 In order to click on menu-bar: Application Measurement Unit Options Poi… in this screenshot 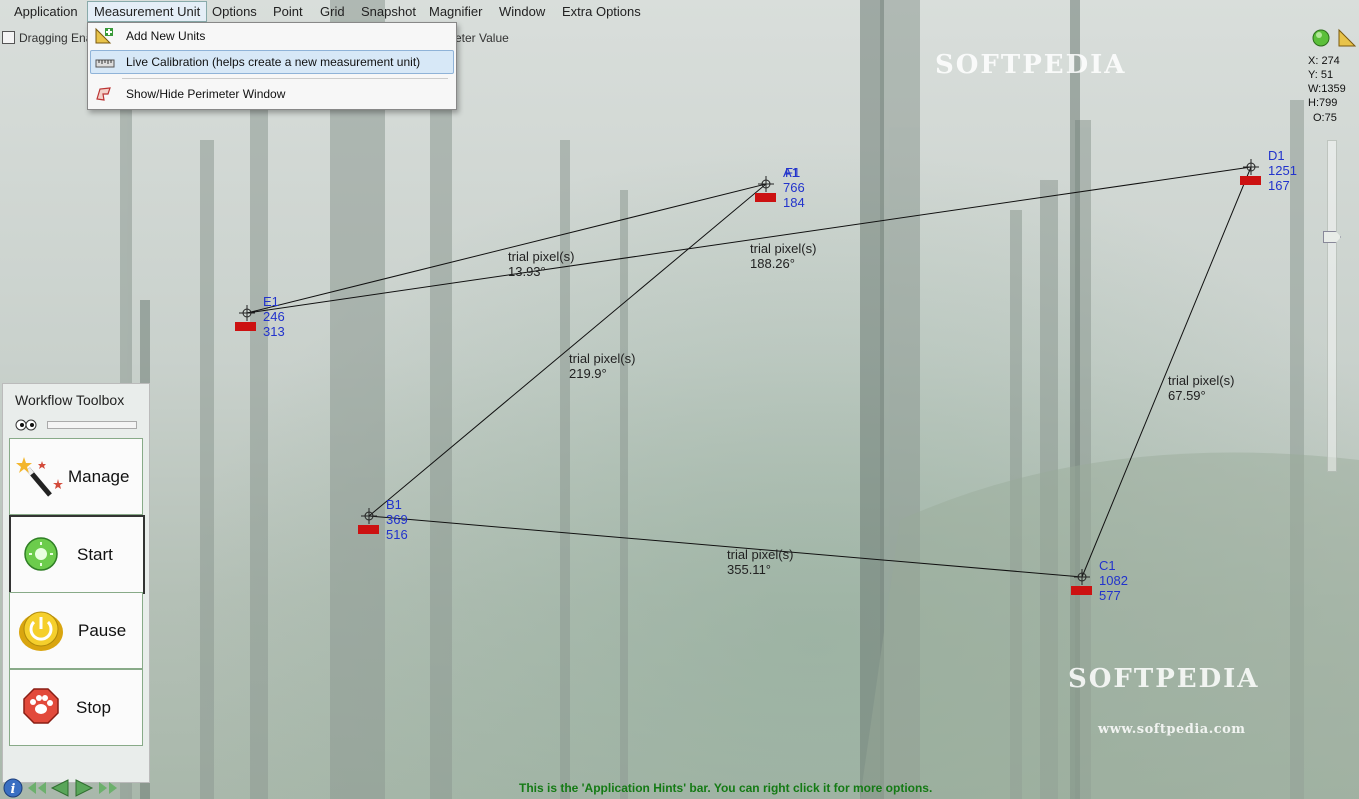, I will do `click(679, 11)`.